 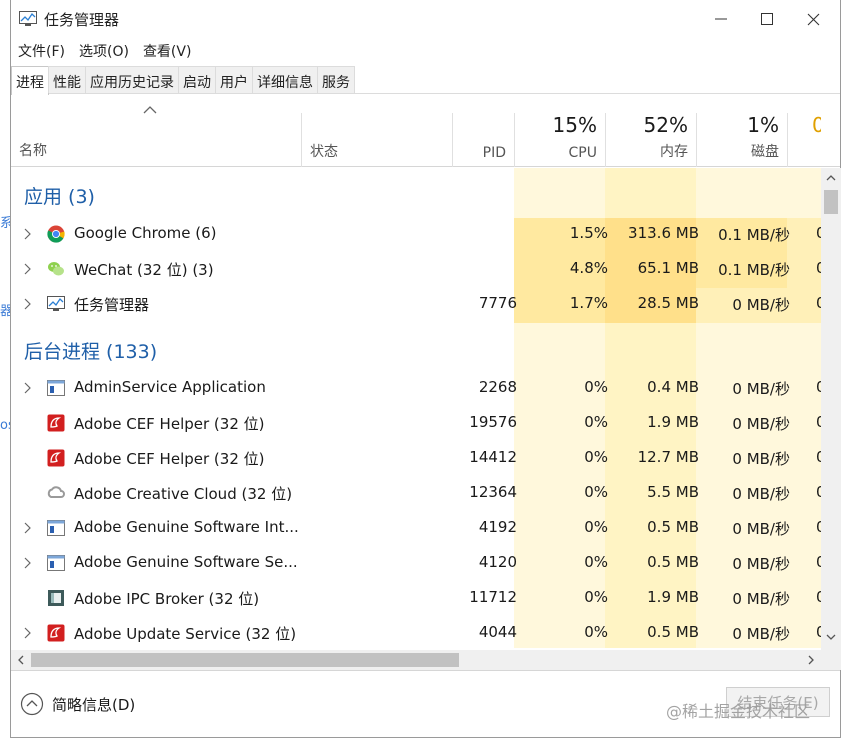 I want to click on process-cpu: 1.5%, so click(x=588, y=233).